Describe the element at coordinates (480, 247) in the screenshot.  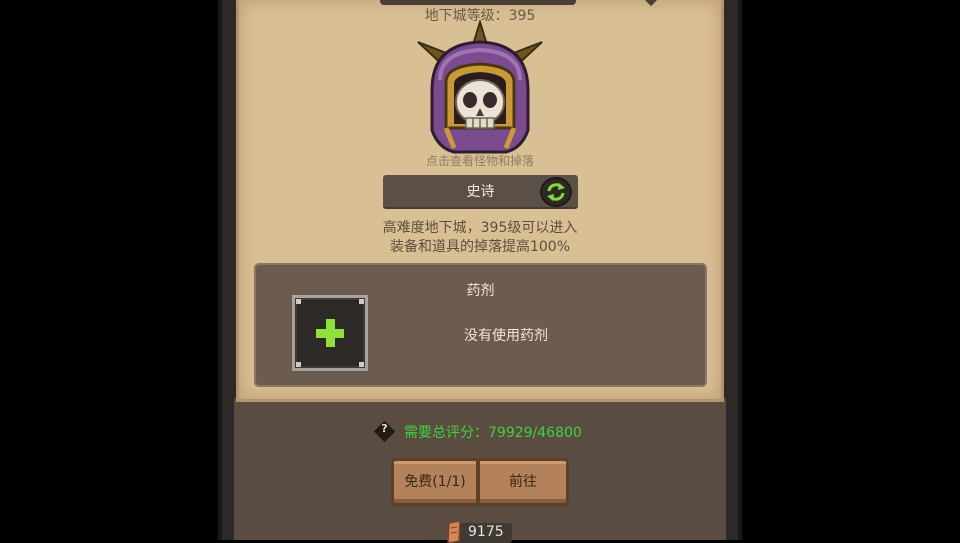
I see `dungeon-description-line2: 装备和道具的掉落提高100%` at that location.